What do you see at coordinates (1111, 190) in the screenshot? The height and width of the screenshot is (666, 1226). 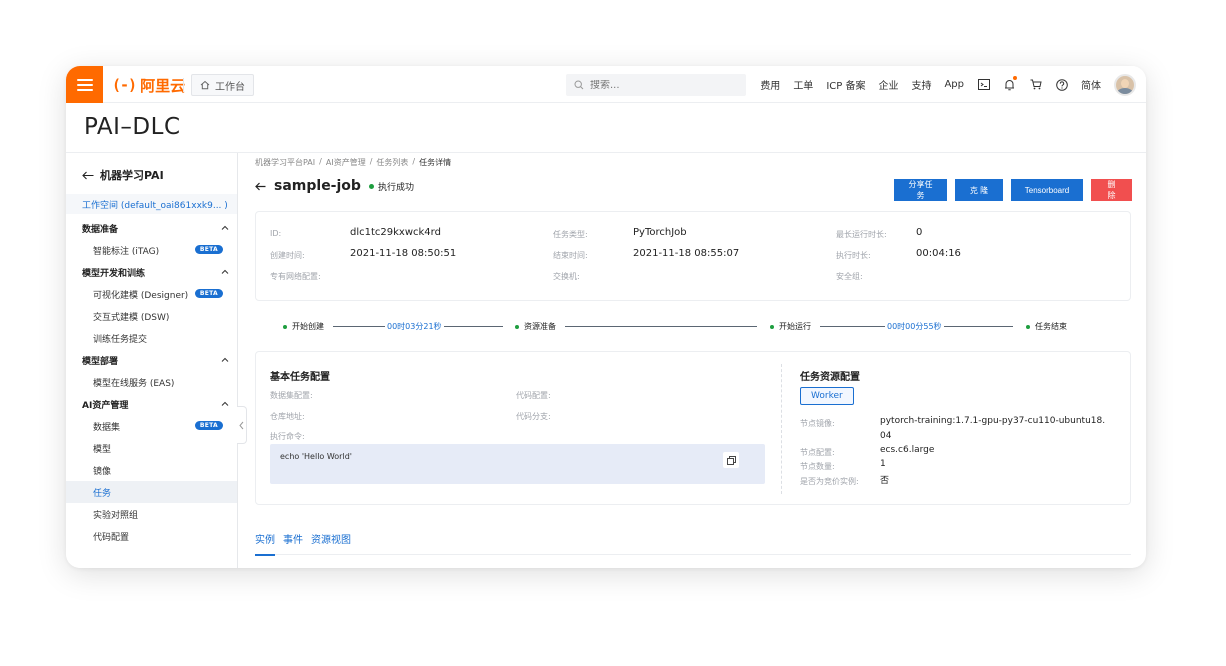 I see `delete-button: 删 除` at bounding box center [1111, 190].